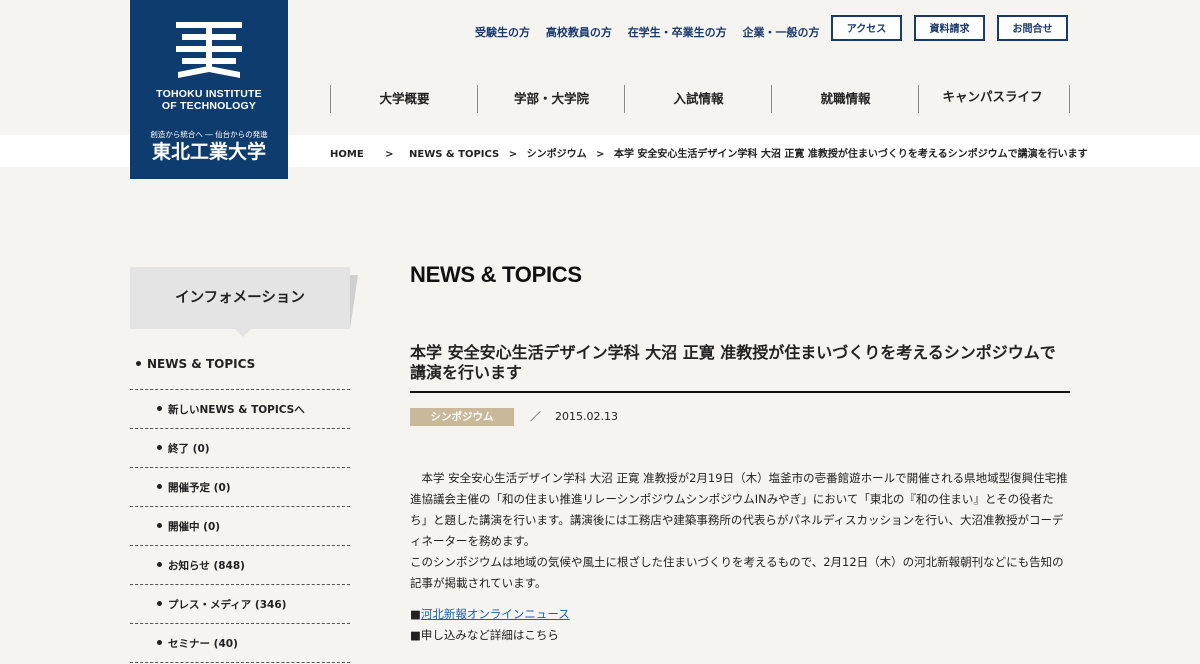  I want to click on sidebar-item-news-topics: NEWS & TOPICS, so click(240, 370).